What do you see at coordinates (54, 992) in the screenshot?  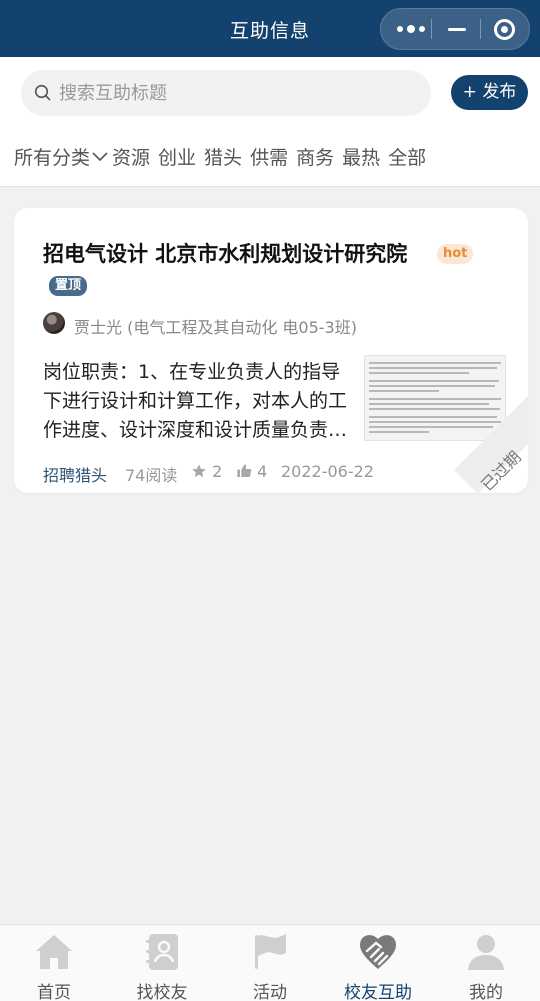 I see `tab-label: 首页` at bounding box center [54, 992].